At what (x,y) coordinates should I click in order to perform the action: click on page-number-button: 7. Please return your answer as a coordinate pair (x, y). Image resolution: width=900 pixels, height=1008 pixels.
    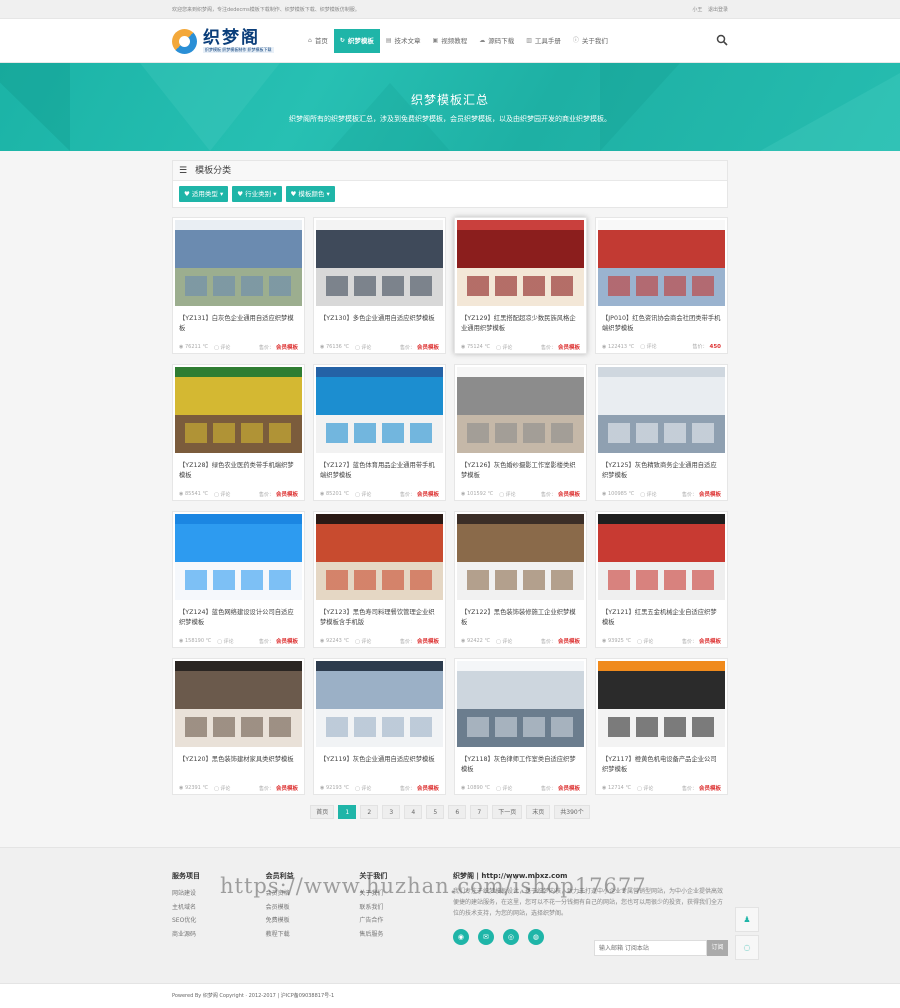
    Looking at the image, I should click on (479, 812).